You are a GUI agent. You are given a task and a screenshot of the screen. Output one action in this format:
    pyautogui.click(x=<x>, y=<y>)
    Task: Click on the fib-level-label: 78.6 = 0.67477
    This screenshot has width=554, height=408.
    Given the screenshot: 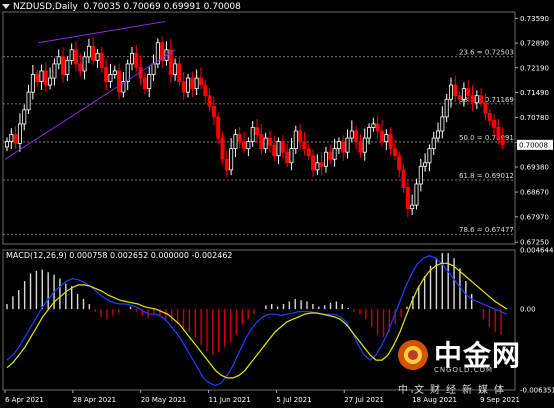 What is the action you would take?
    pyautogui.click(x=486, y=230)
    